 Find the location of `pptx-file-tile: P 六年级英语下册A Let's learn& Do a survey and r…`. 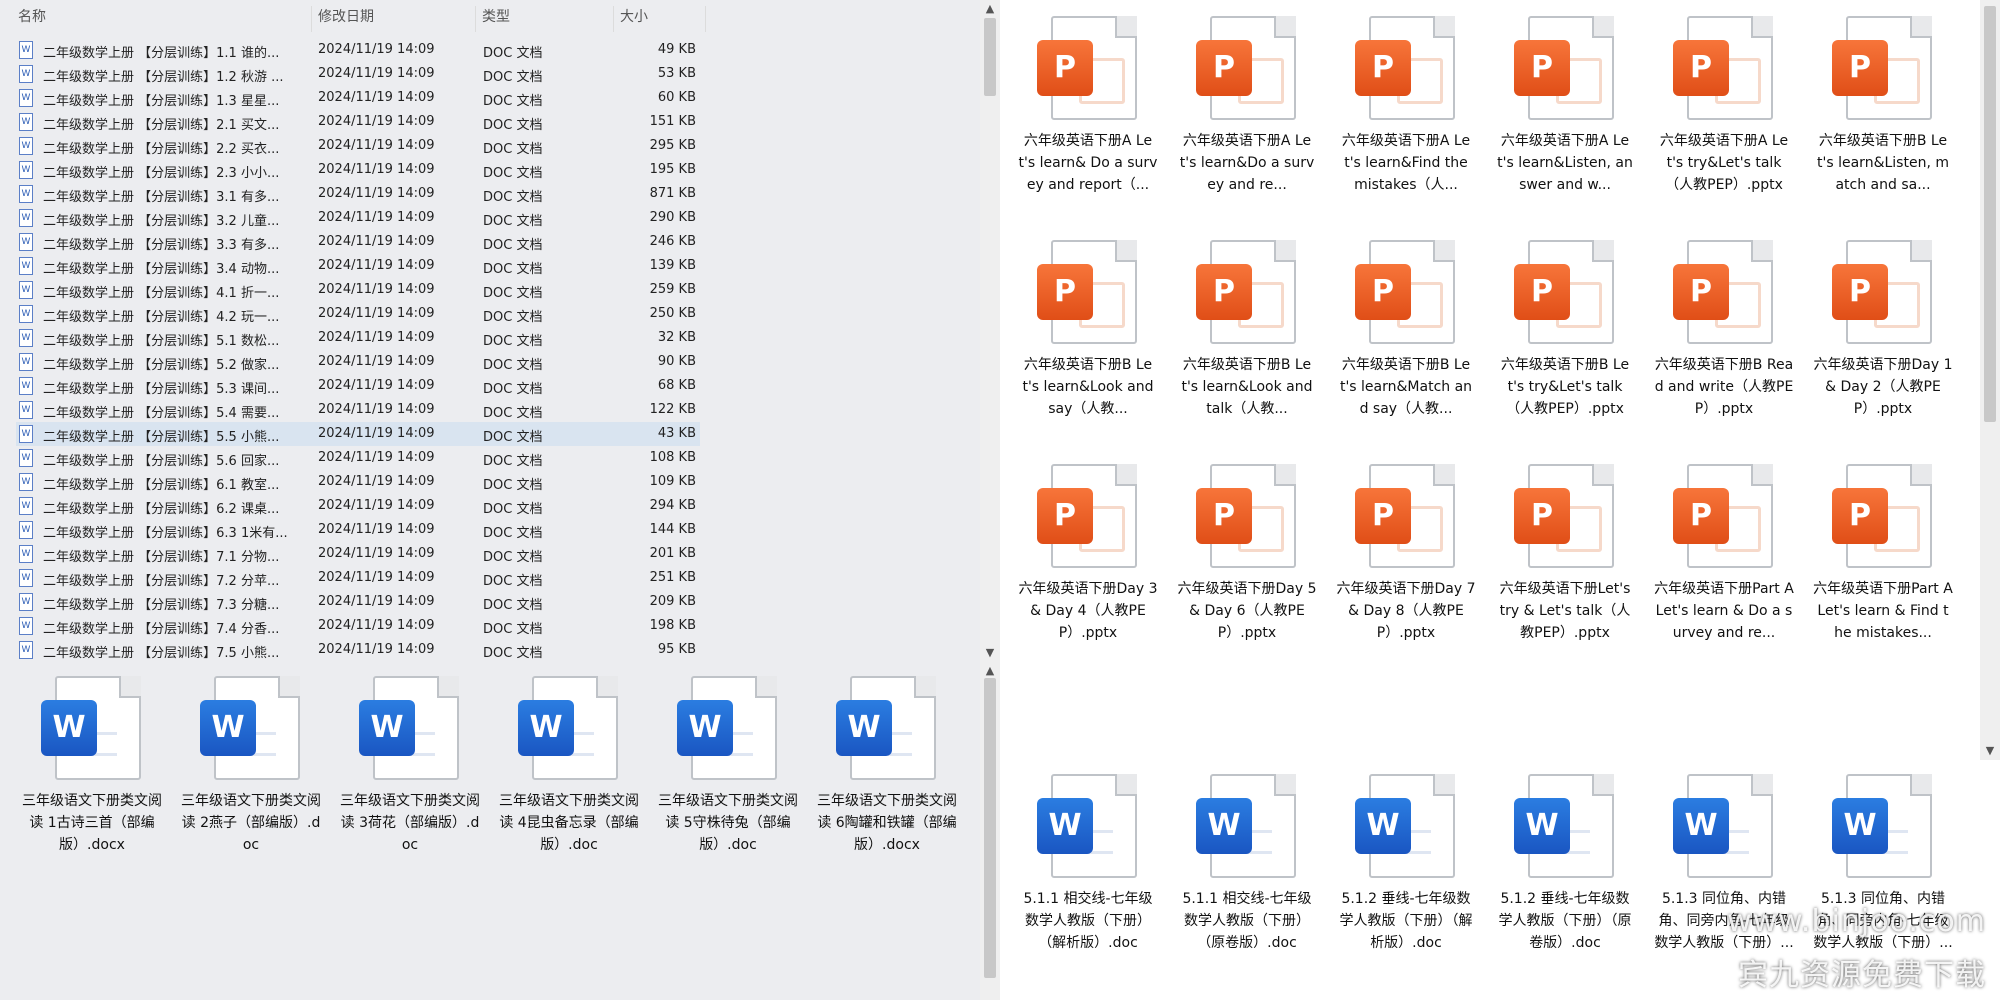

pptx-file-tile: P 六年级英语下册A Let's learn& Do a survey and r… is located at coordinates (1088, 106).